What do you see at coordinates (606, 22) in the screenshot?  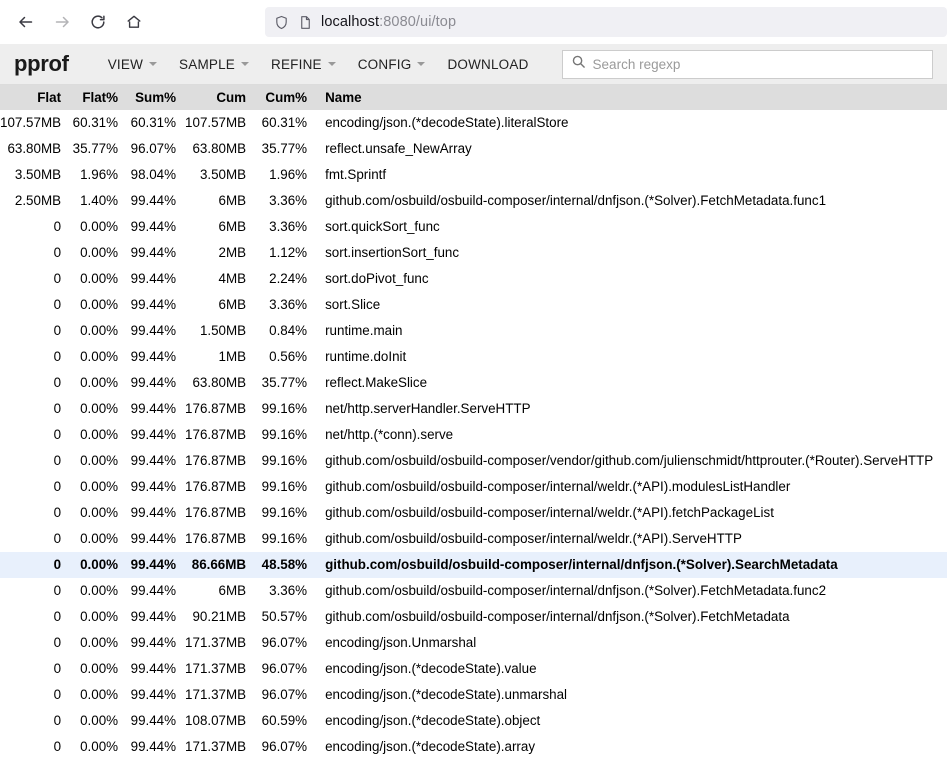 I see `url-bar: localhost:8080/ui/top` at bounding box center [606, 22].